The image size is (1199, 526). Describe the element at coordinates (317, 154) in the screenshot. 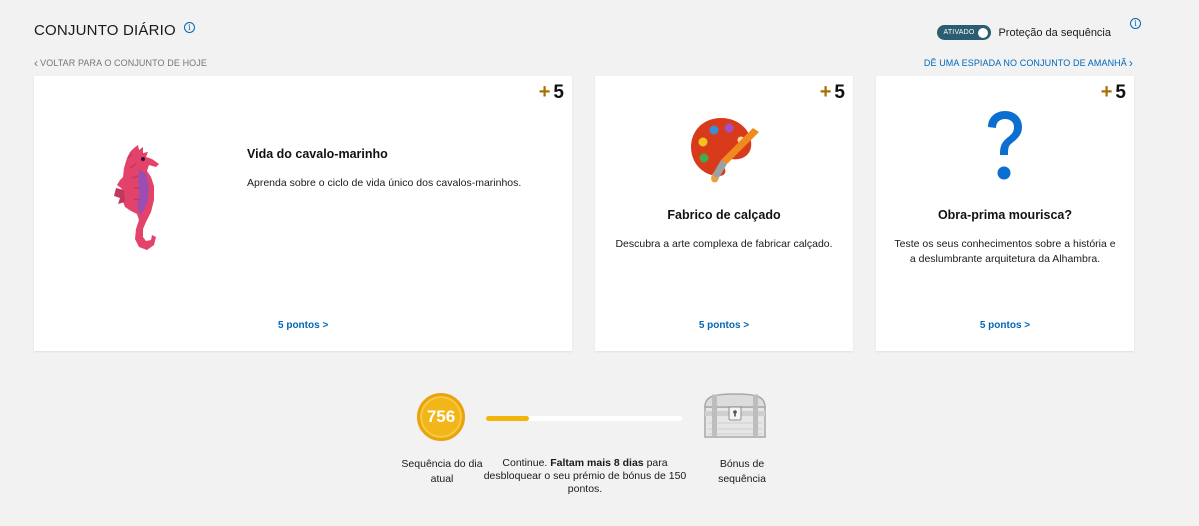

I see `card-title: Vida do cavalo-marinho` at that location.